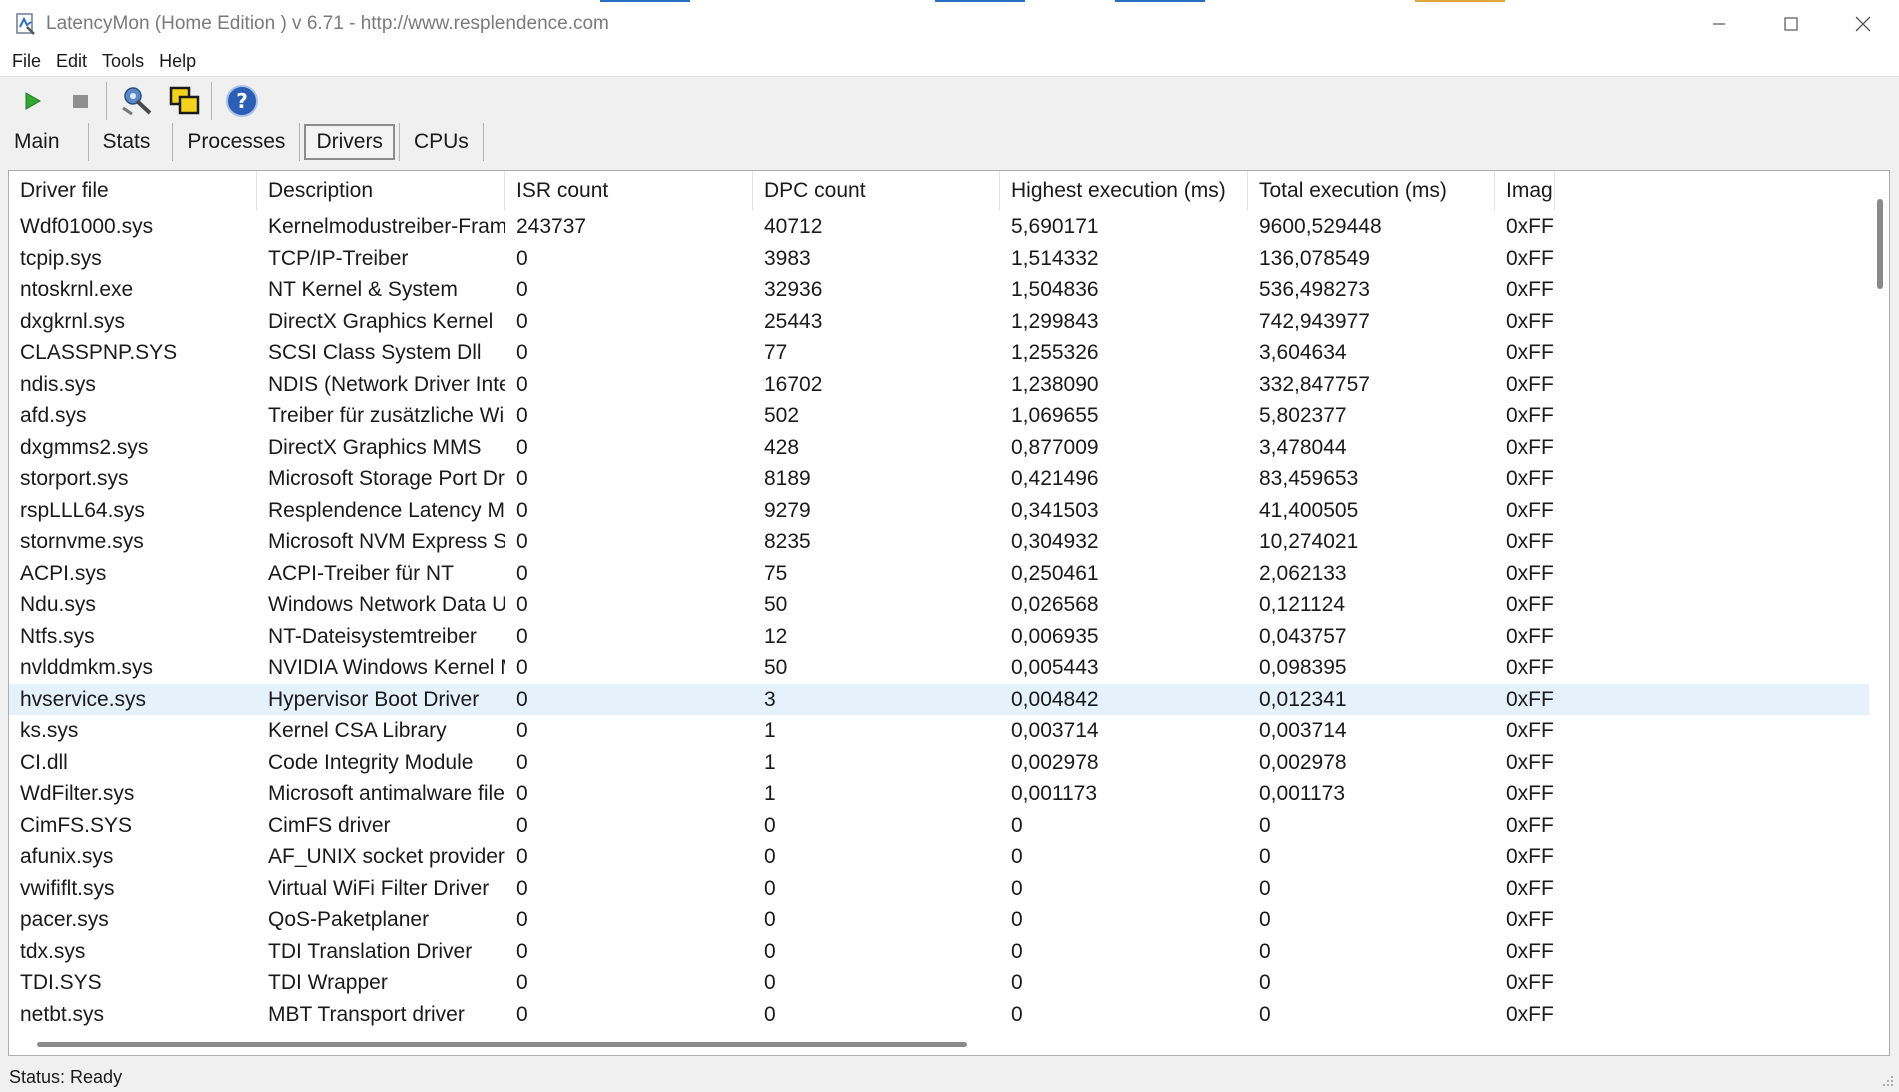 The width and height of the screenshot is (1899, 1092). What do you see at coordinates (83, 699) in the screenshot?
I see `cell-driver-file: hvservice.sys` at bounding box center [83, 699].